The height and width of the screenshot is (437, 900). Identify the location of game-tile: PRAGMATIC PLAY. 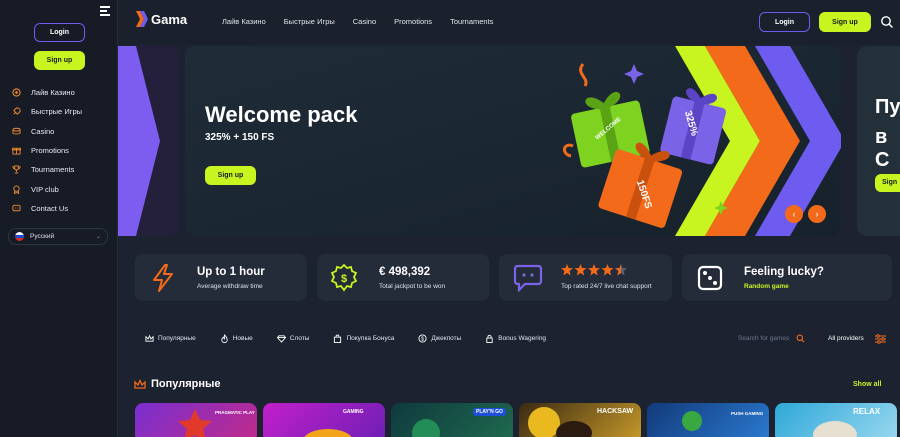
(196, 420).